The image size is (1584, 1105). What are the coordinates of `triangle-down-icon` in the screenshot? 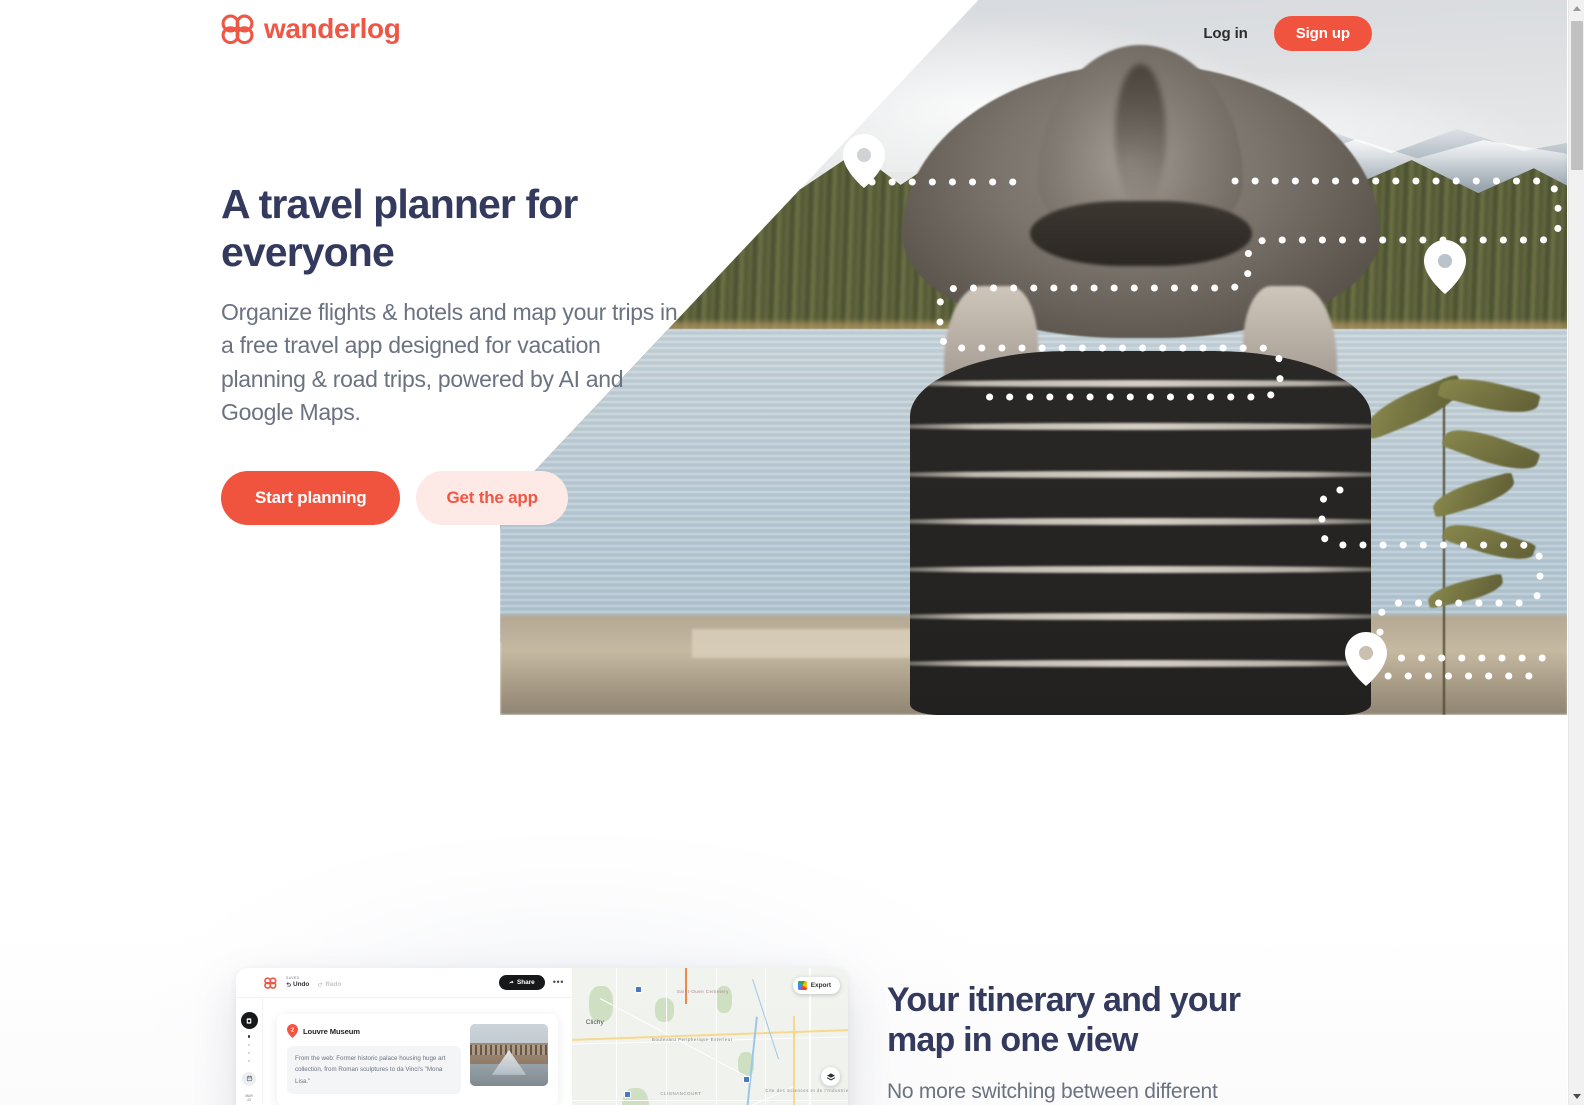 It's located at (1577, 1096).